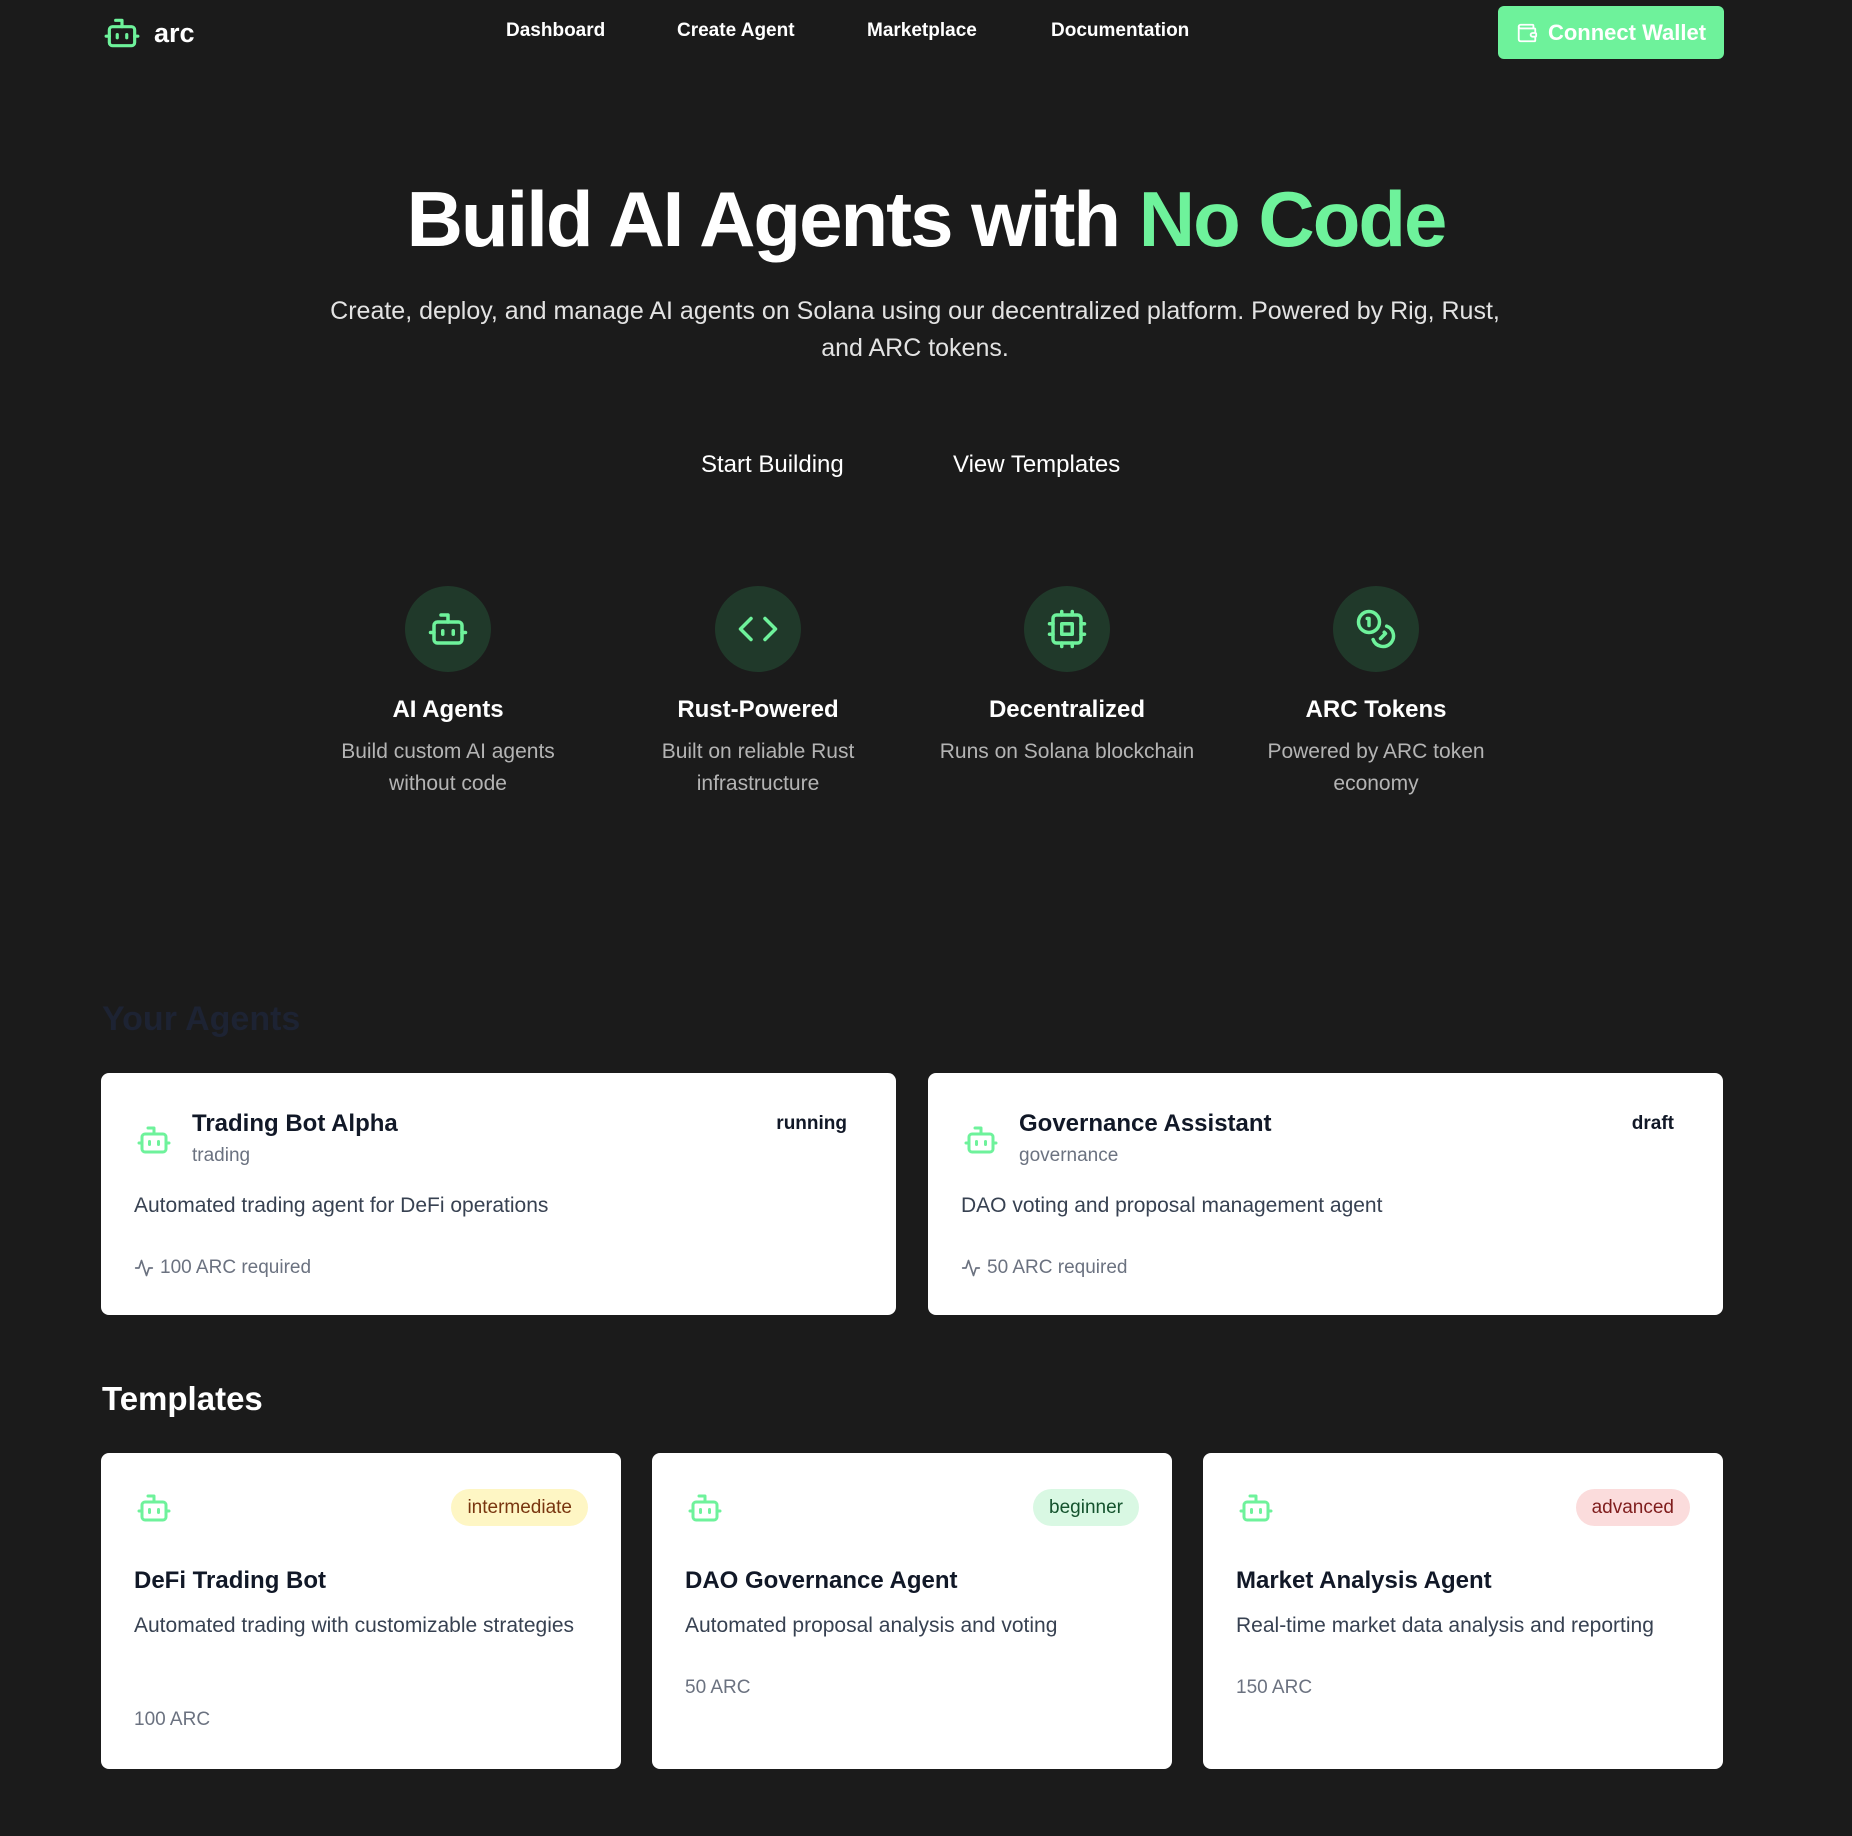  I want to click on agent-status: running, so click(811, 1123).